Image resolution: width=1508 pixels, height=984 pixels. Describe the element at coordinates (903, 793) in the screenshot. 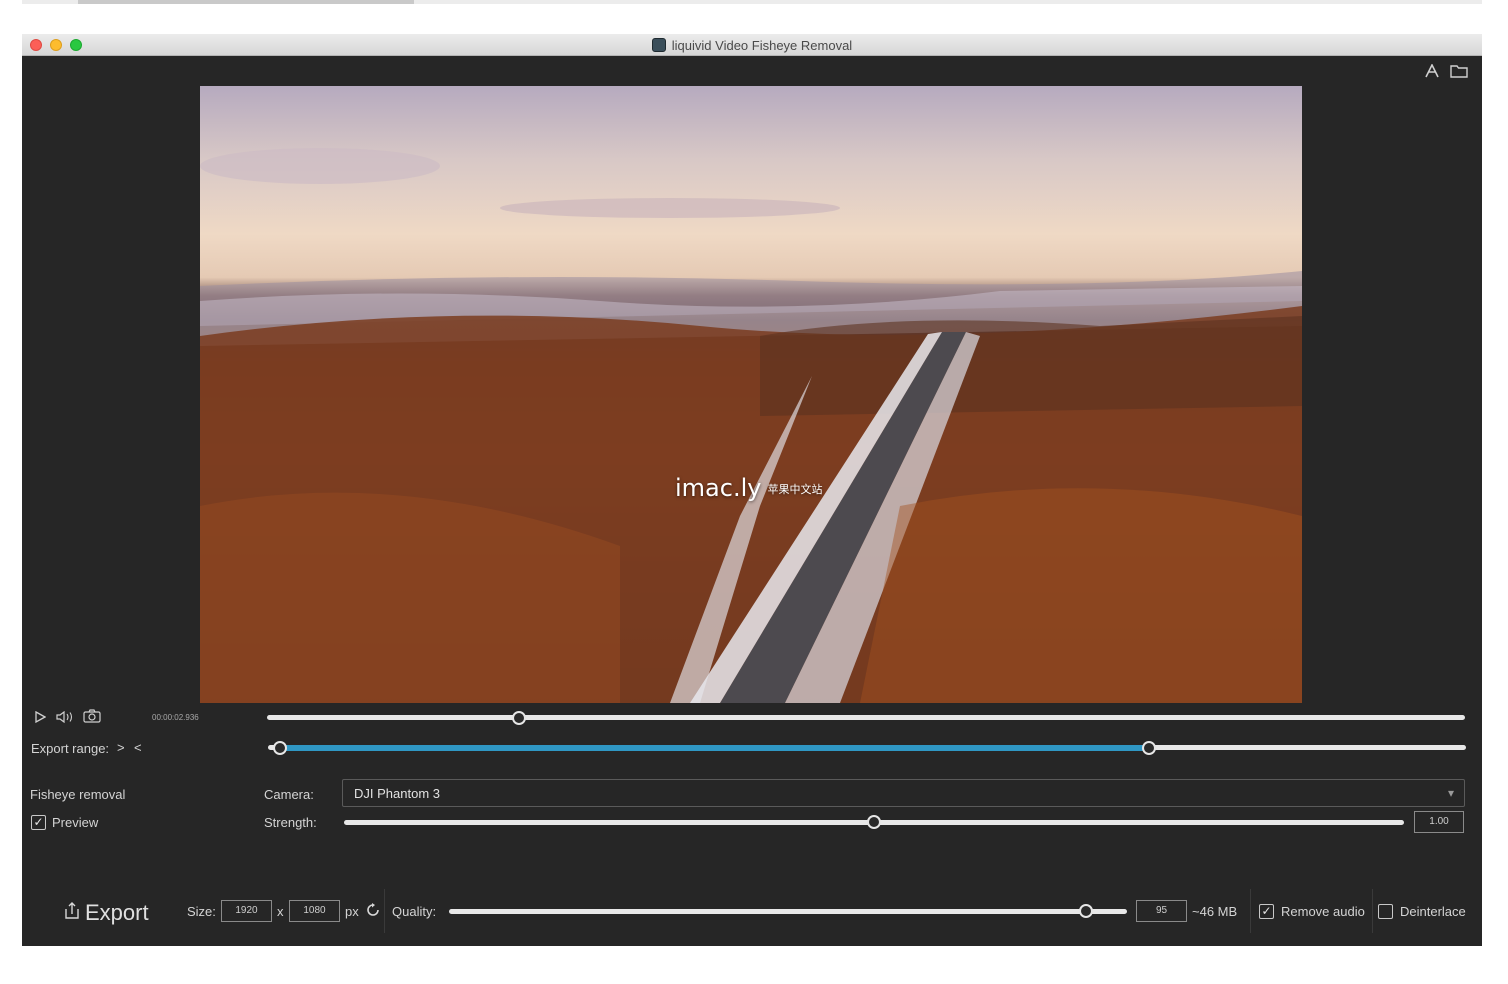

I see `camera-dropdown: DJI Phantom 3 ▾` at that location.